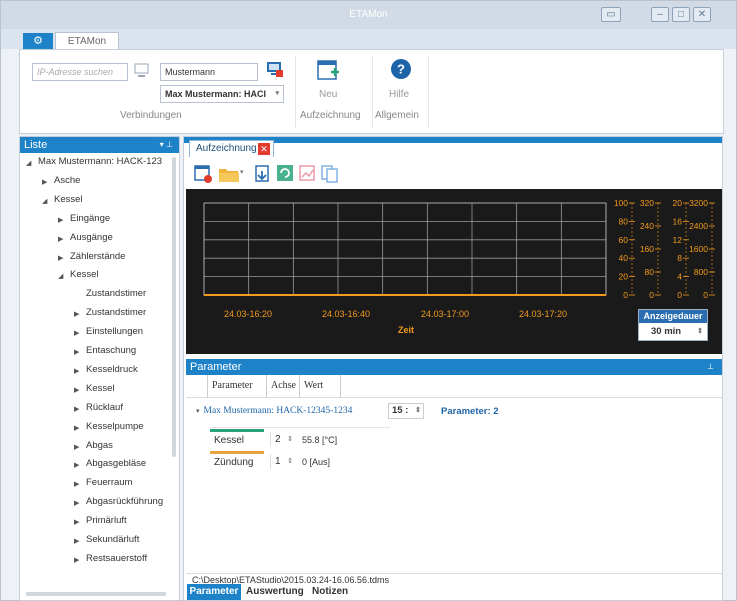 This screenshot has width=737, height=601. Describe the element at coordinates (401, 69) in the screenshot. I see `help-icon: ?` at that location.